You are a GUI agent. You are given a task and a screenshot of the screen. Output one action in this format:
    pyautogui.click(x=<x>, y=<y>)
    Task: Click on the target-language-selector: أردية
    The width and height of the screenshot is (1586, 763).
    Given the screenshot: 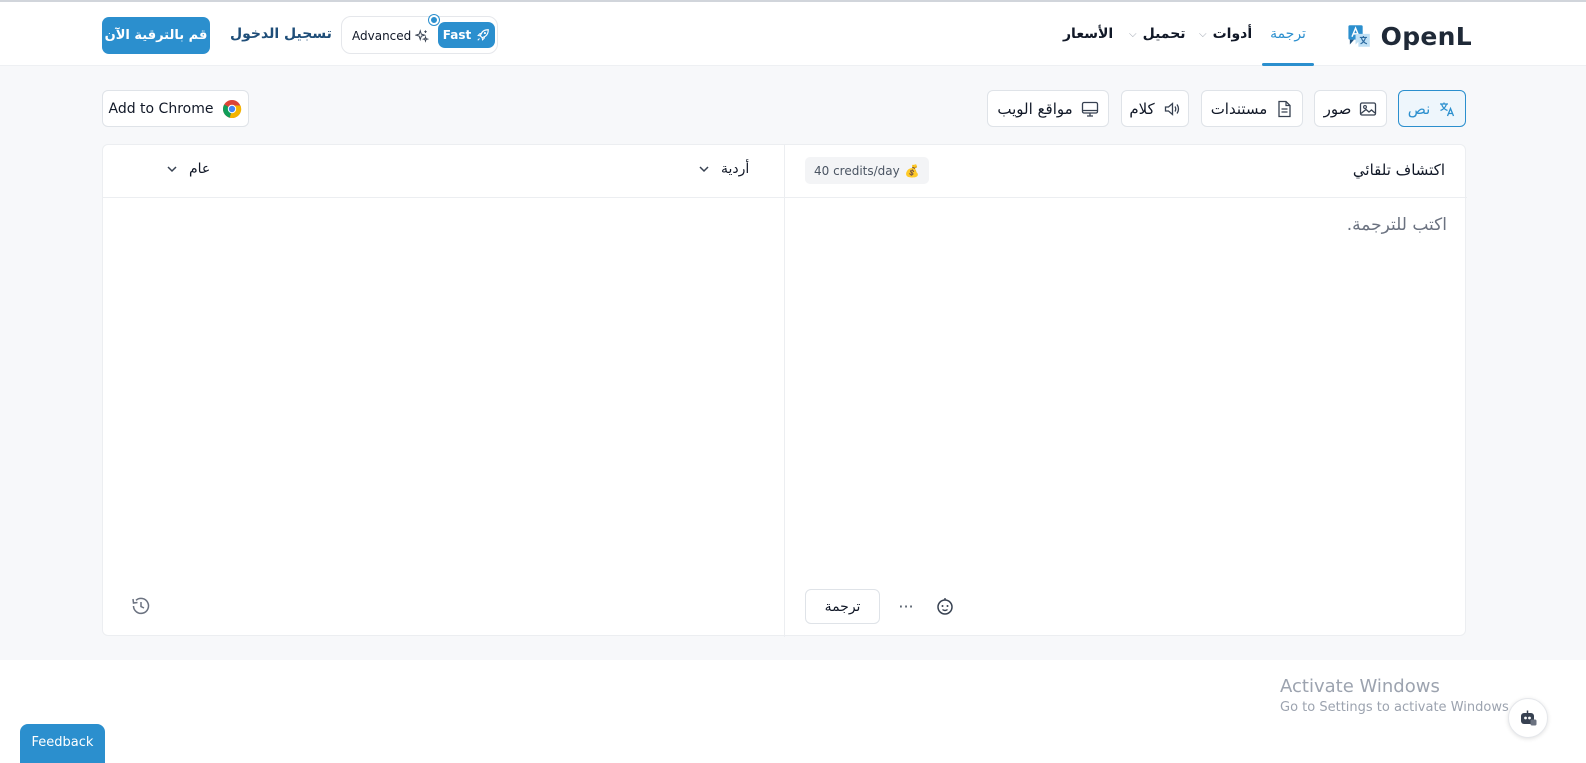 What is the action you would take?
    pyautogui.click(x=723, y=169)
    